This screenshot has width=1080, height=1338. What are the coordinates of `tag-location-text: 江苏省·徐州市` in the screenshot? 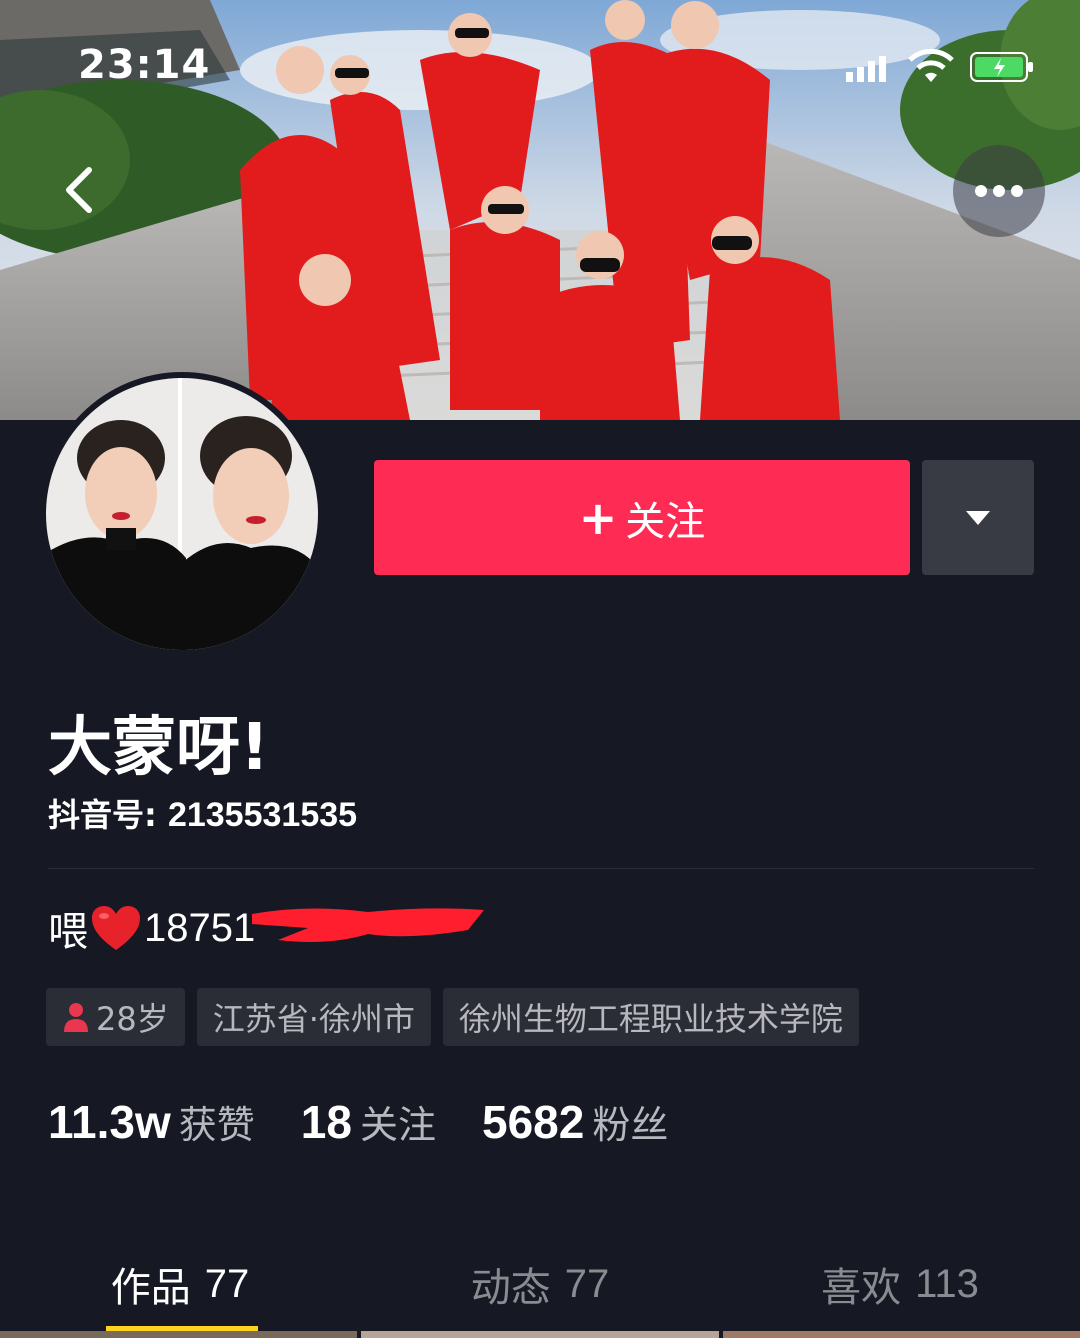 It's located at (313, 1019).